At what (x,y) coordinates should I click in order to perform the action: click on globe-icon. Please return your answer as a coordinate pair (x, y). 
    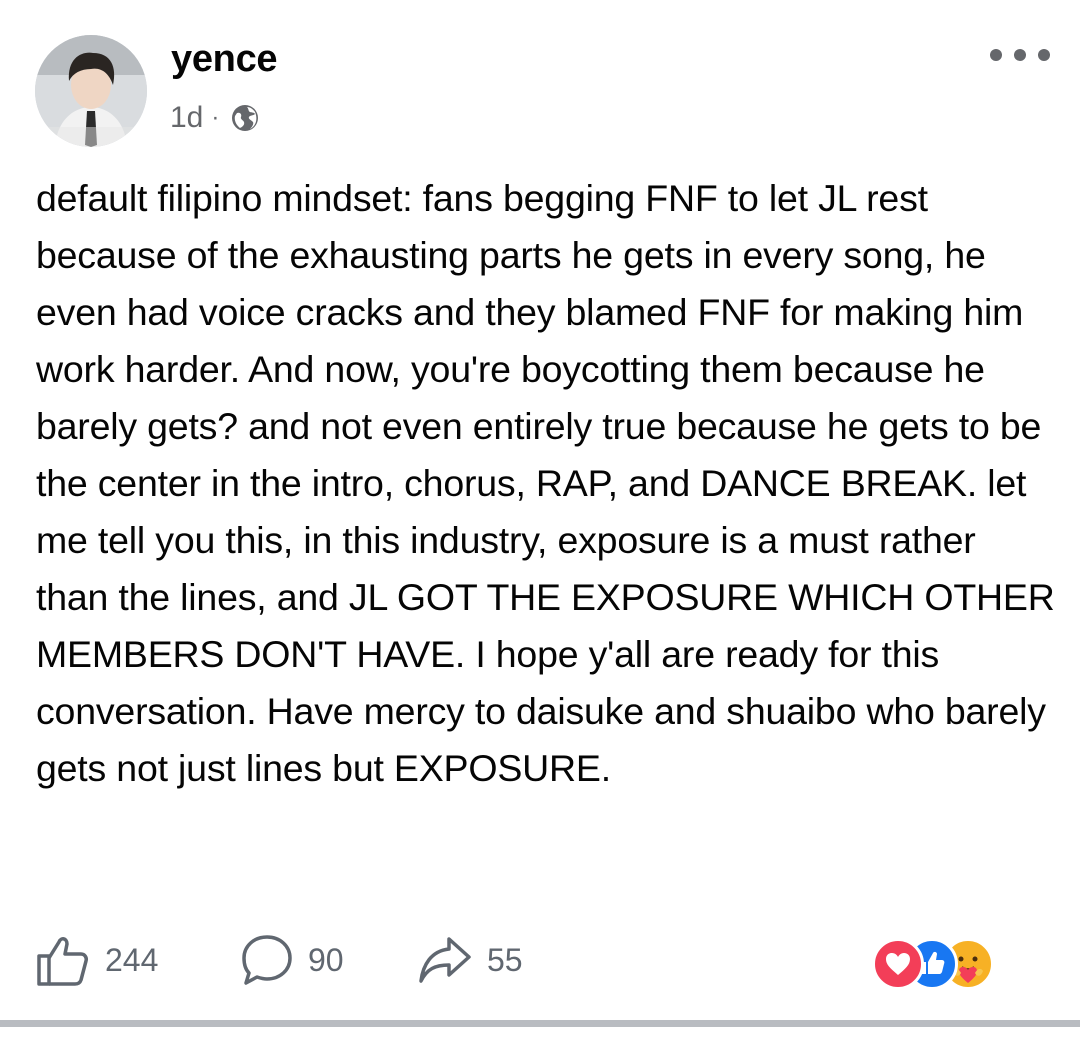
    Looking at the image, I should click on (245, 118).